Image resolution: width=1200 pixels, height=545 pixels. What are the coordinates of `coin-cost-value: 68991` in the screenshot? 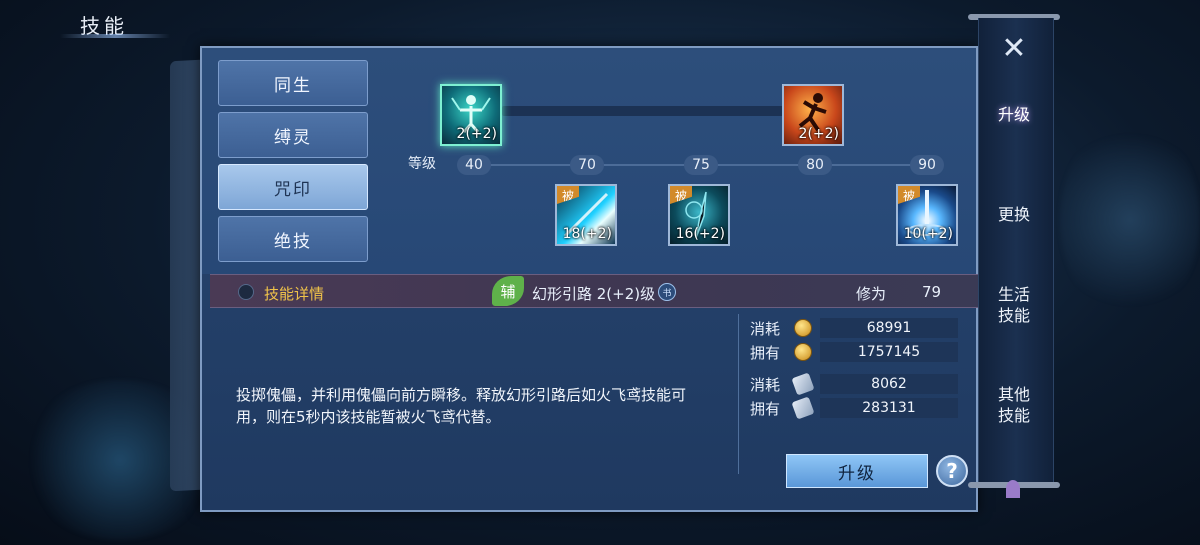 It's located at (889, 328).